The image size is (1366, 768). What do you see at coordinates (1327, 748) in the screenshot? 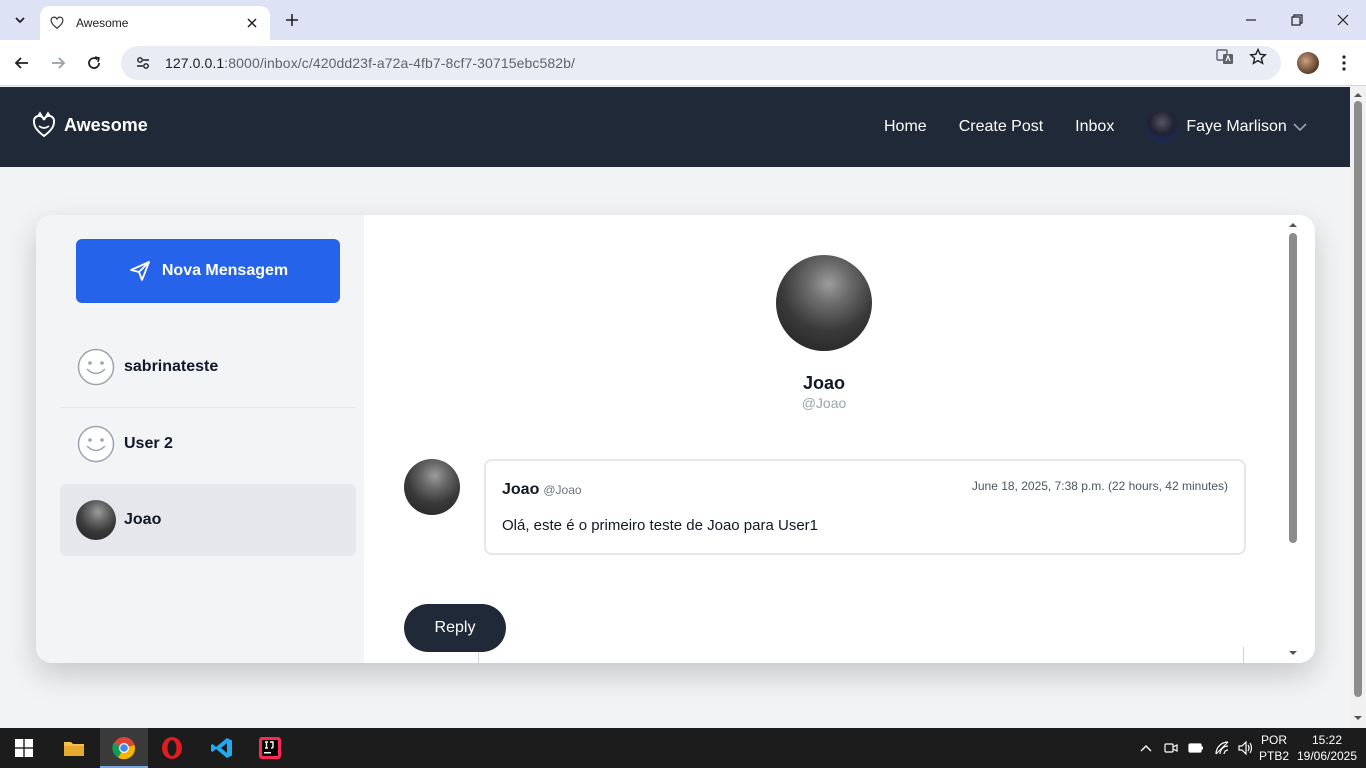
I see `clock: 15:22 19/06/2025` at bounding box center [1327, 748].